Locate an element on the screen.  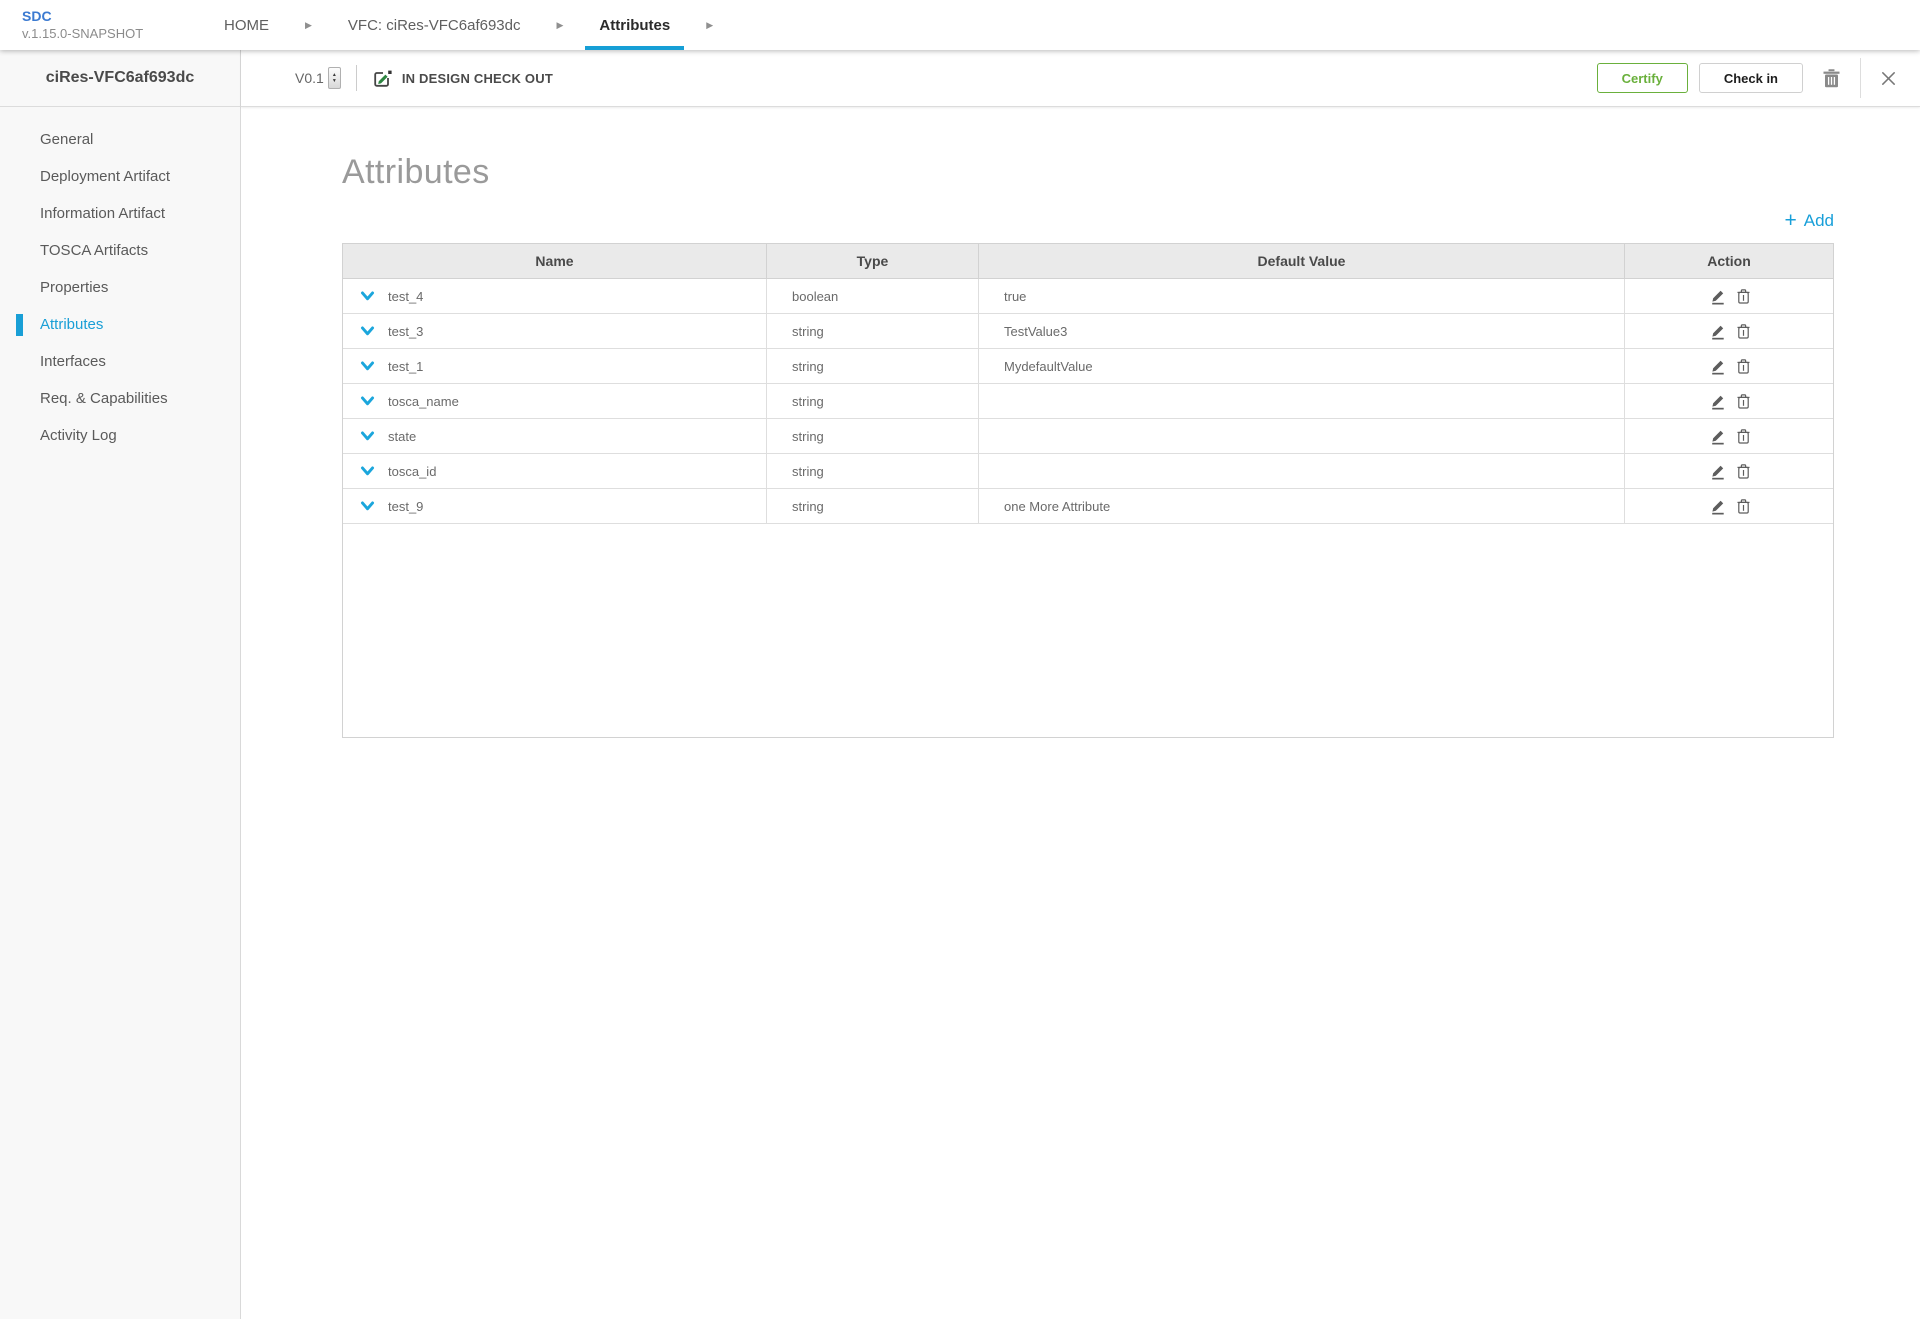
sidebar-item: Deployment Artifact is located at coordinates (120, 176).